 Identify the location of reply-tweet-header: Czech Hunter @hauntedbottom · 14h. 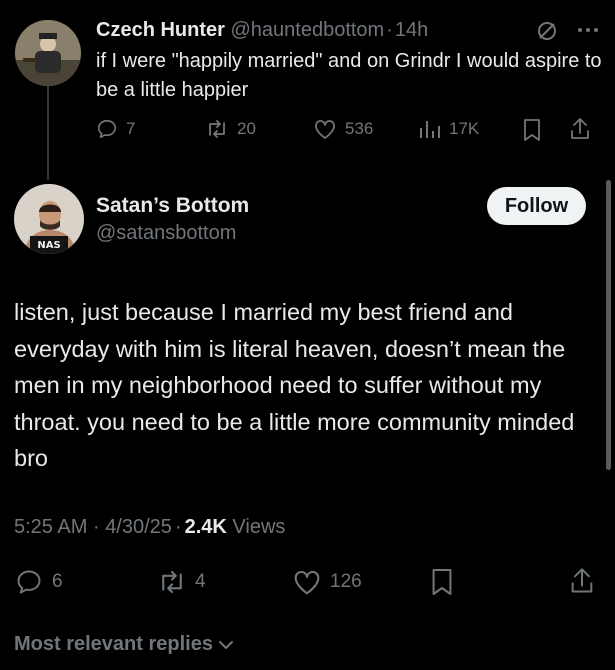
(262, 30).